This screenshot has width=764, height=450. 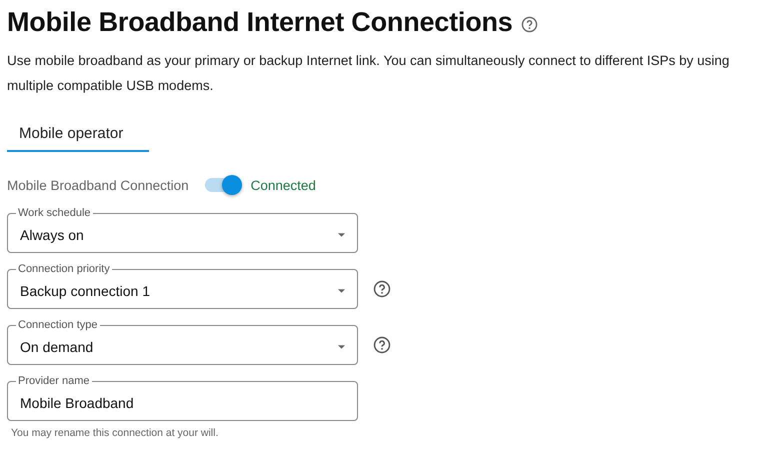 I want to click on input-field: Provider name Mobile Broadband, so click(x=182, y=398).